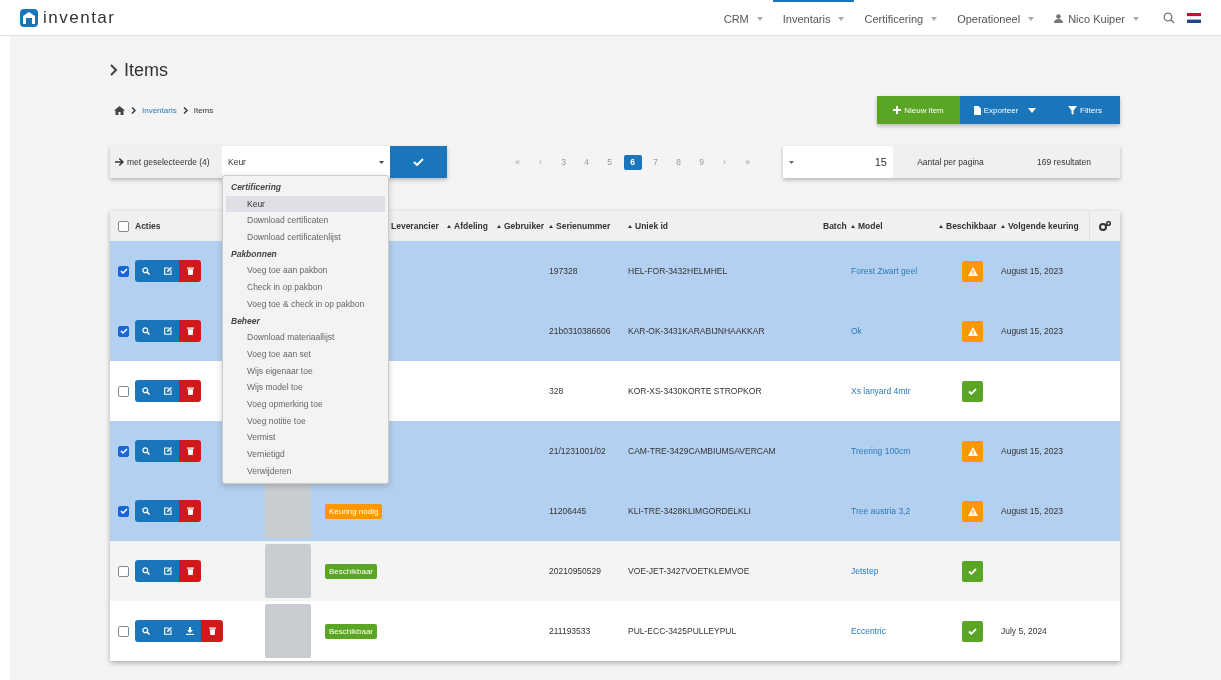  I want to click on bulk-action-select: Keur, so click(306, 162).